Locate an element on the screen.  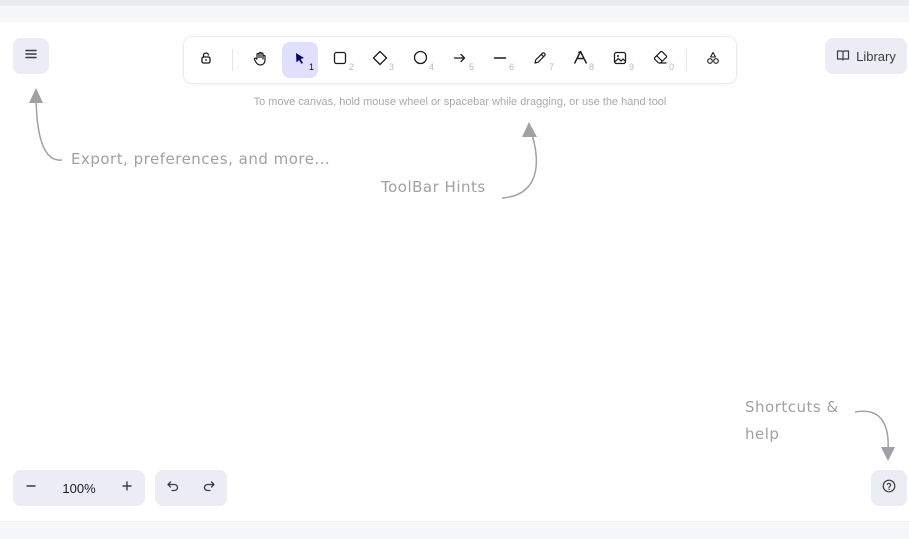
undo-button is located at coordinates (173, 488).